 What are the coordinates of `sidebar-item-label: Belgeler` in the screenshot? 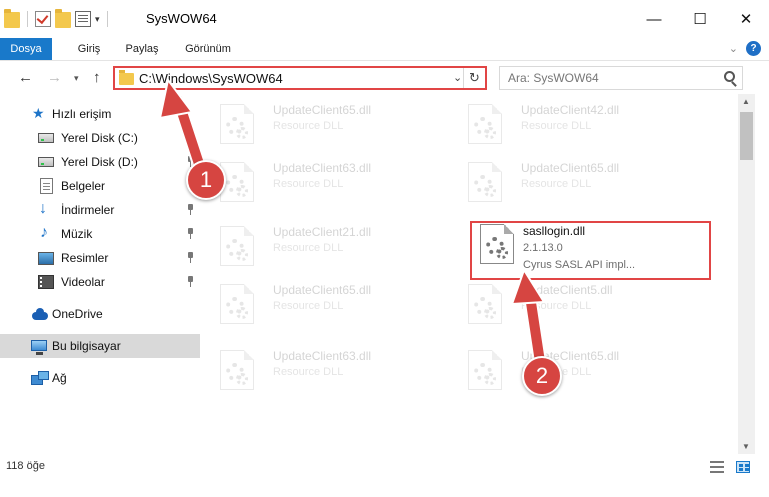 It's located at (83, 186).